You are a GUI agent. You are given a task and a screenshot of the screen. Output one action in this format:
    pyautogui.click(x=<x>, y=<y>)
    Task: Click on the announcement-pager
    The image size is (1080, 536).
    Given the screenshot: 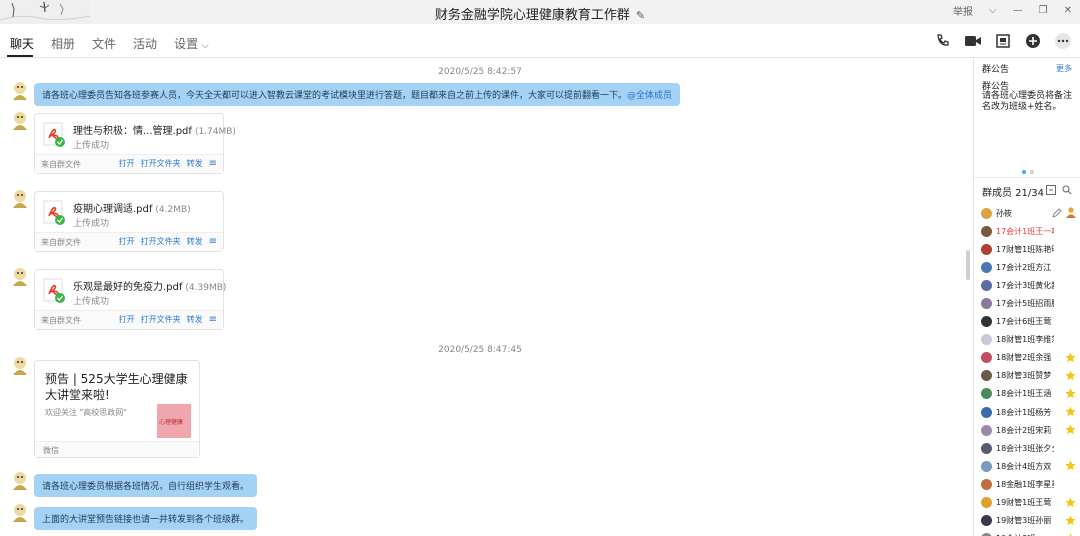 What is the action you would take?
    pyautogui.click(x=1028, y=172)
    